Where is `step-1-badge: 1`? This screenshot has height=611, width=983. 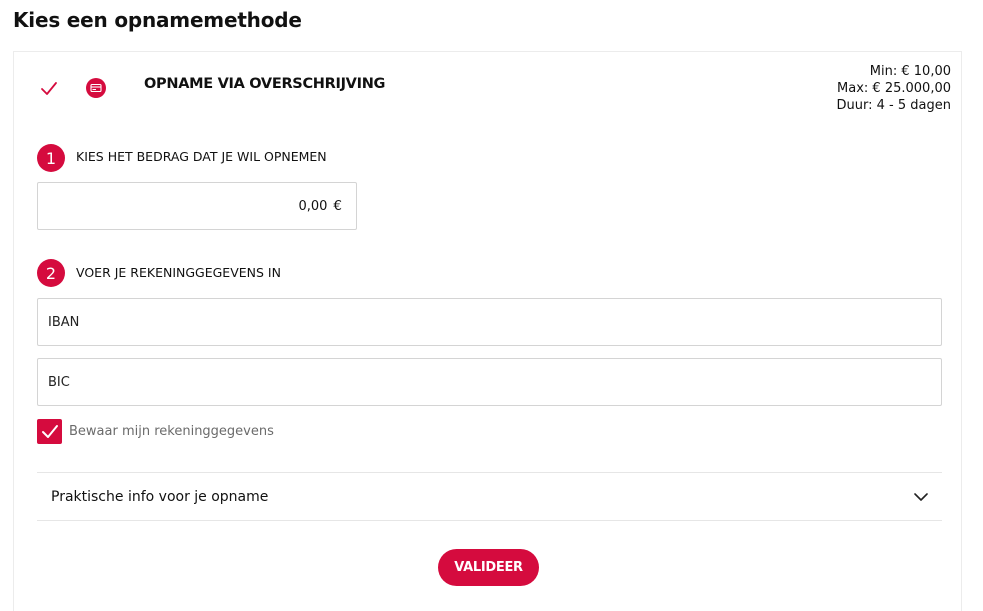 step-1-badge: 1 is located at coordinates (51, 158).